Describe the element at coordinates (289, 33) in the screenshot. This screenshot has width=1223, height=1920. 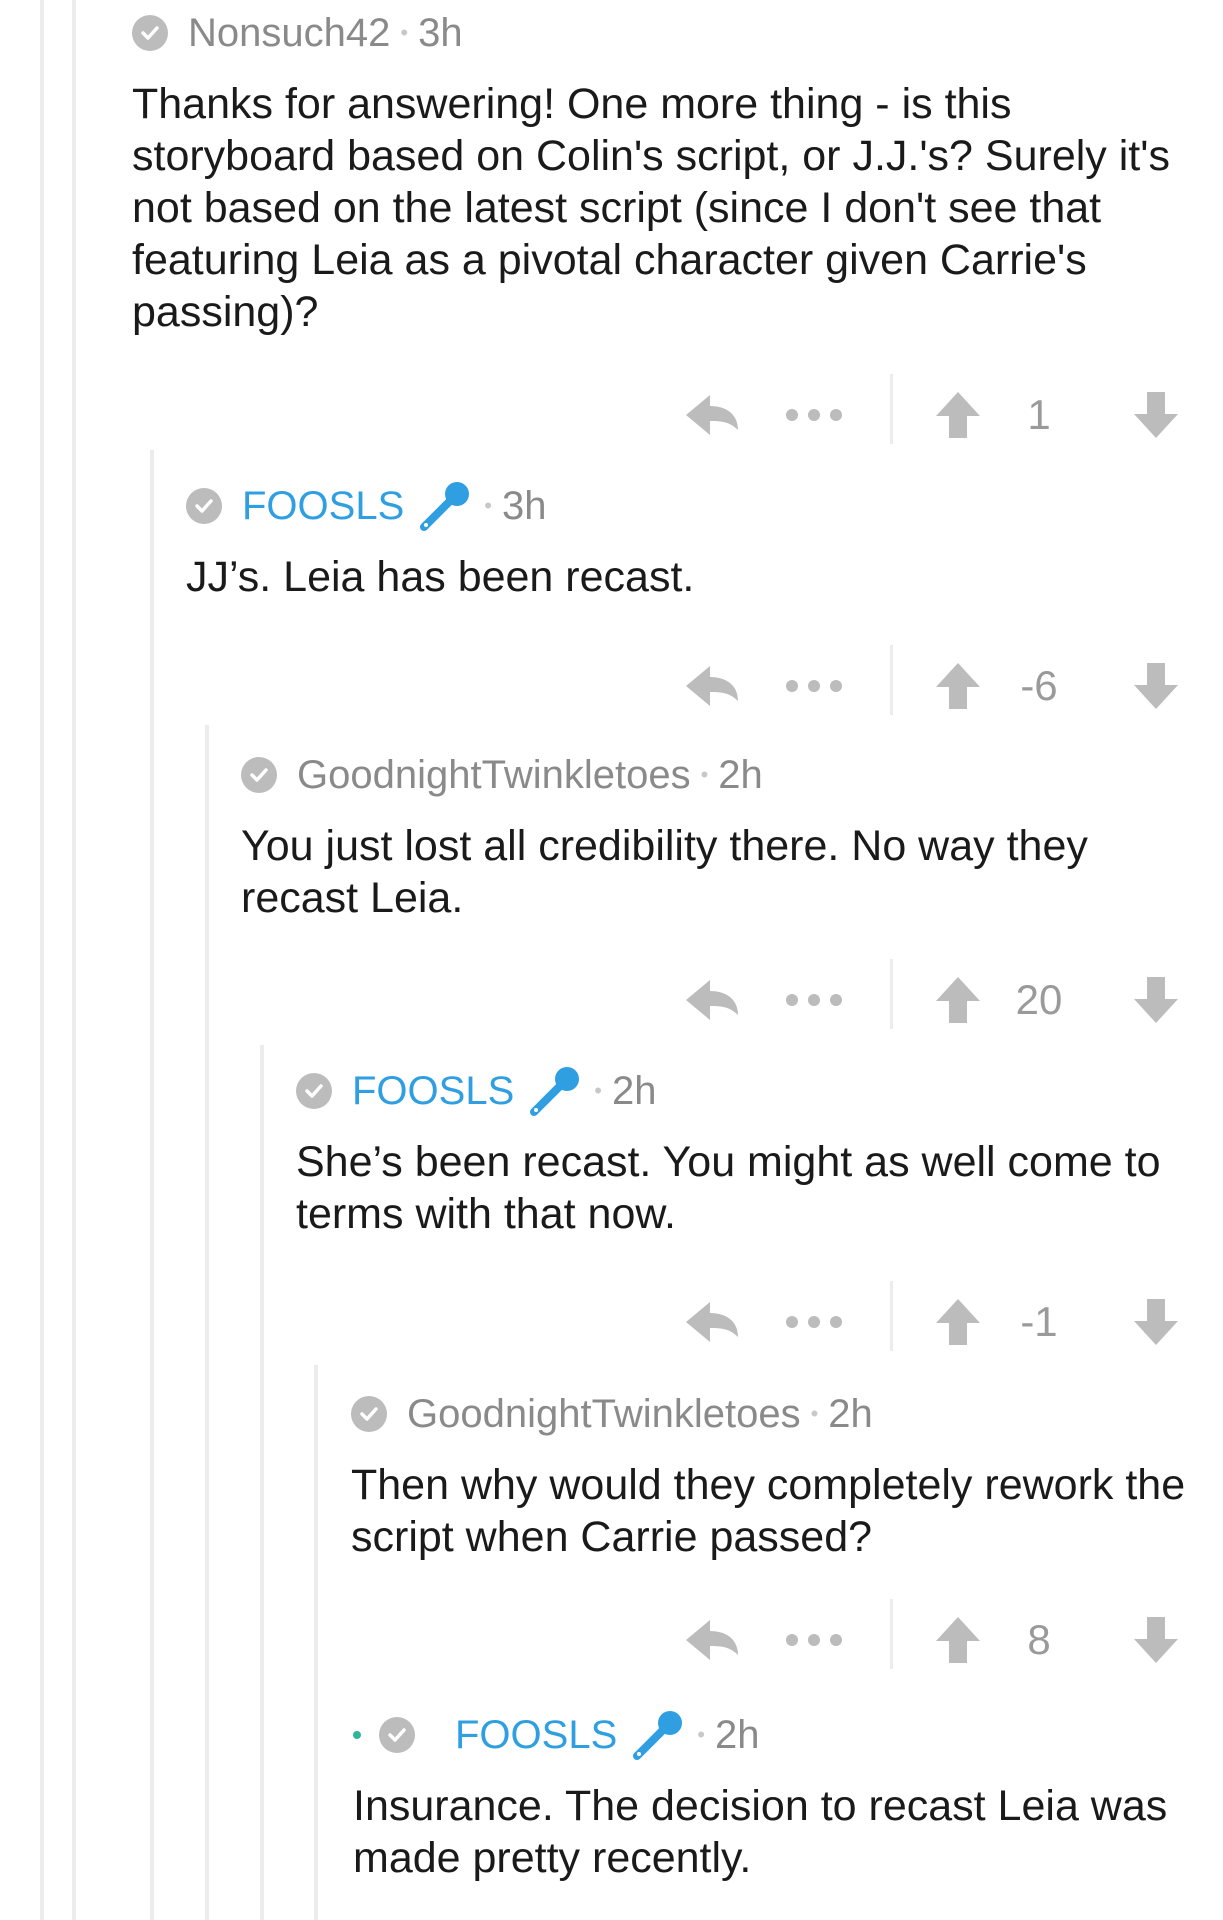
I see `username: Nonsuch42` at that location.